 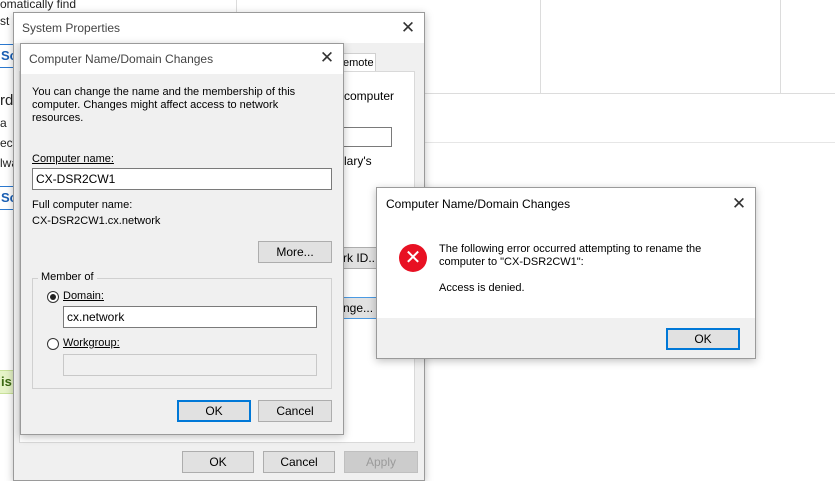 I want to click on workgroup-label: Workgroup:, so click(x=91, y=343).